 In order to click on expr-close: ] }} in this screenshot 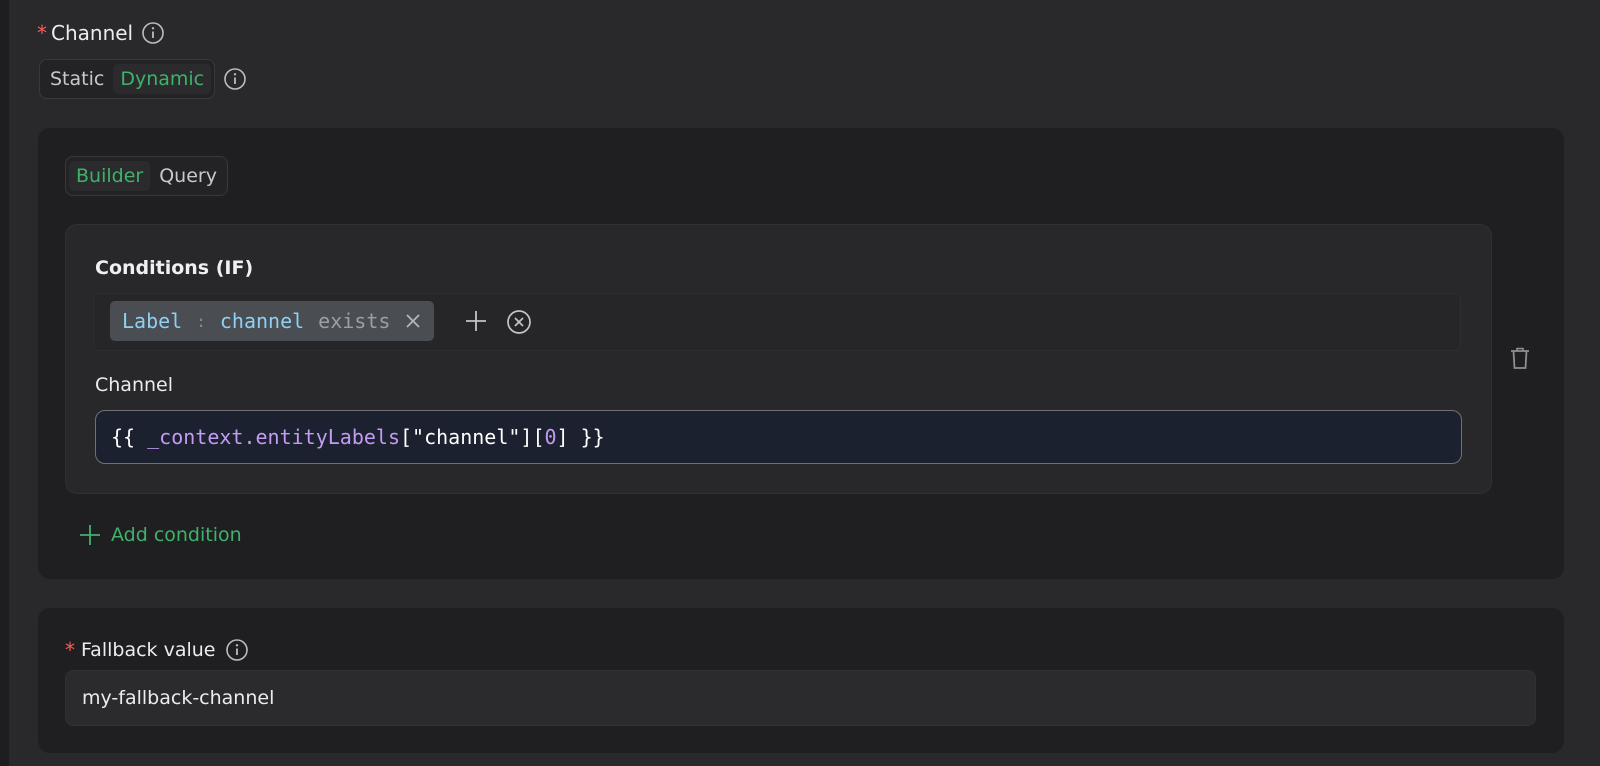, I will do `click(580, 437)`.